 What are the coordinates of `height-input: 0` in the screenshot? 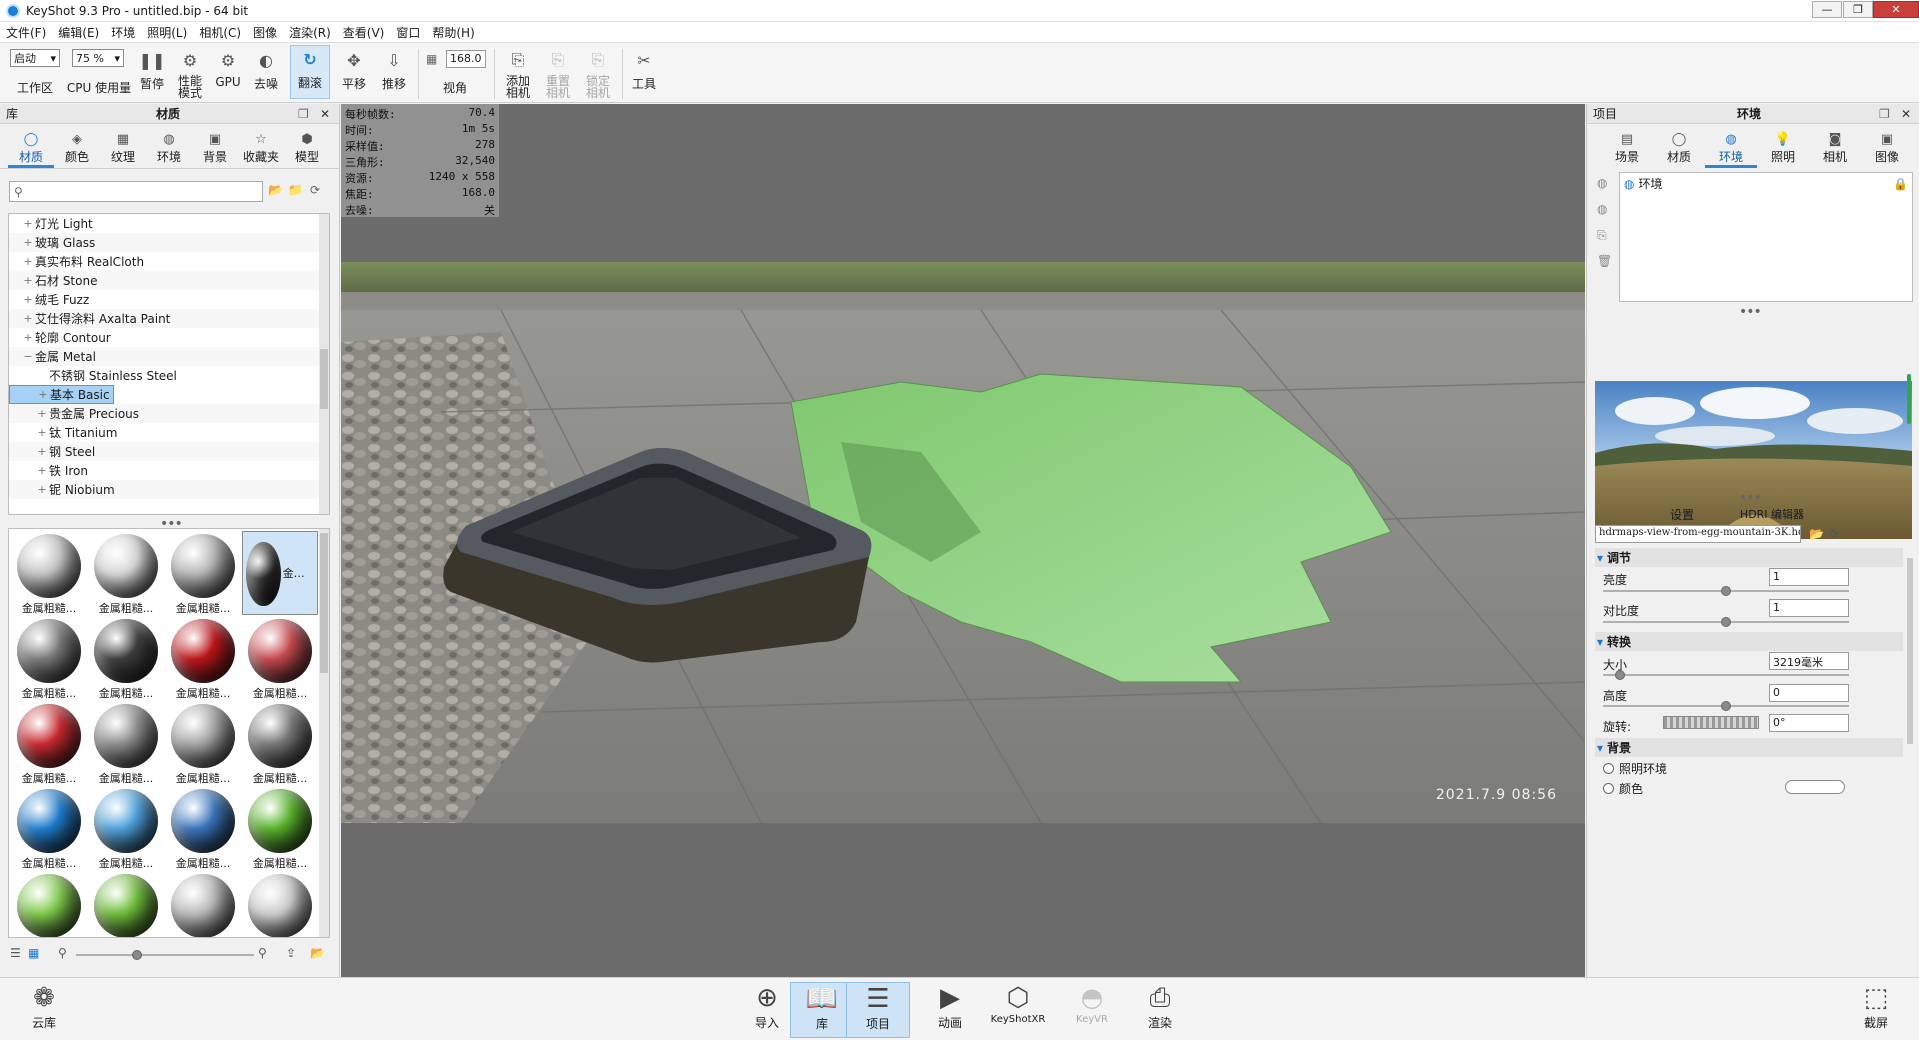 It's located at (1809, 693).